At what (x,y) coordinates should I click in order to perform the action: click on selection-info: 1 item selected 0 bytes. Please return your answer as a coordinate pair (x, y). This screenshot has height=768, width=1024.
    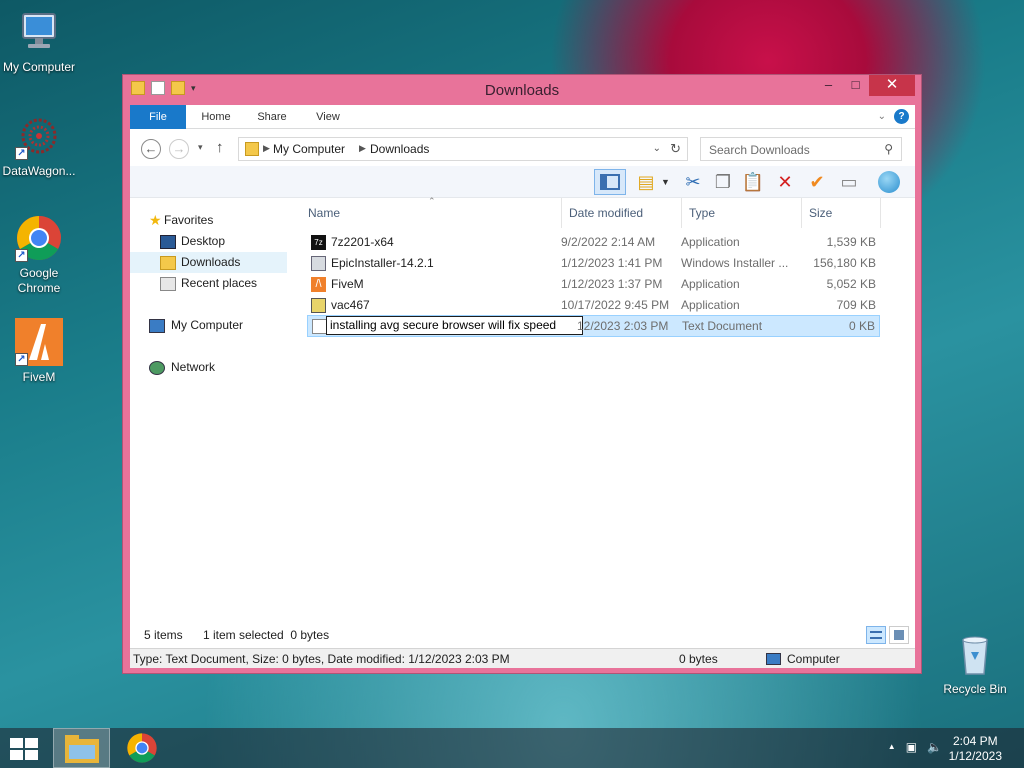
    Looking at the image, I should click on (266, 635).